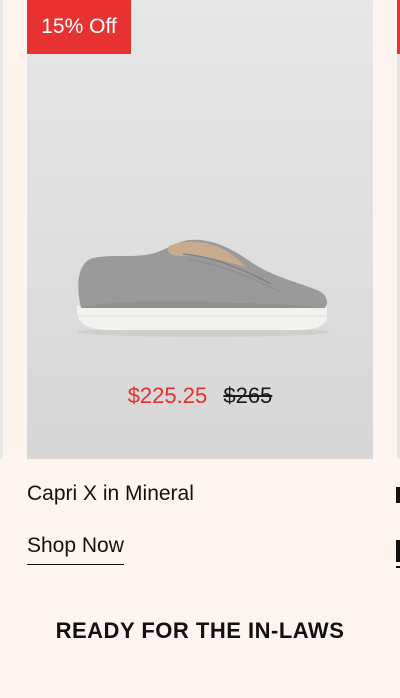  I want to click on original-price: $265, so click(248, 395).